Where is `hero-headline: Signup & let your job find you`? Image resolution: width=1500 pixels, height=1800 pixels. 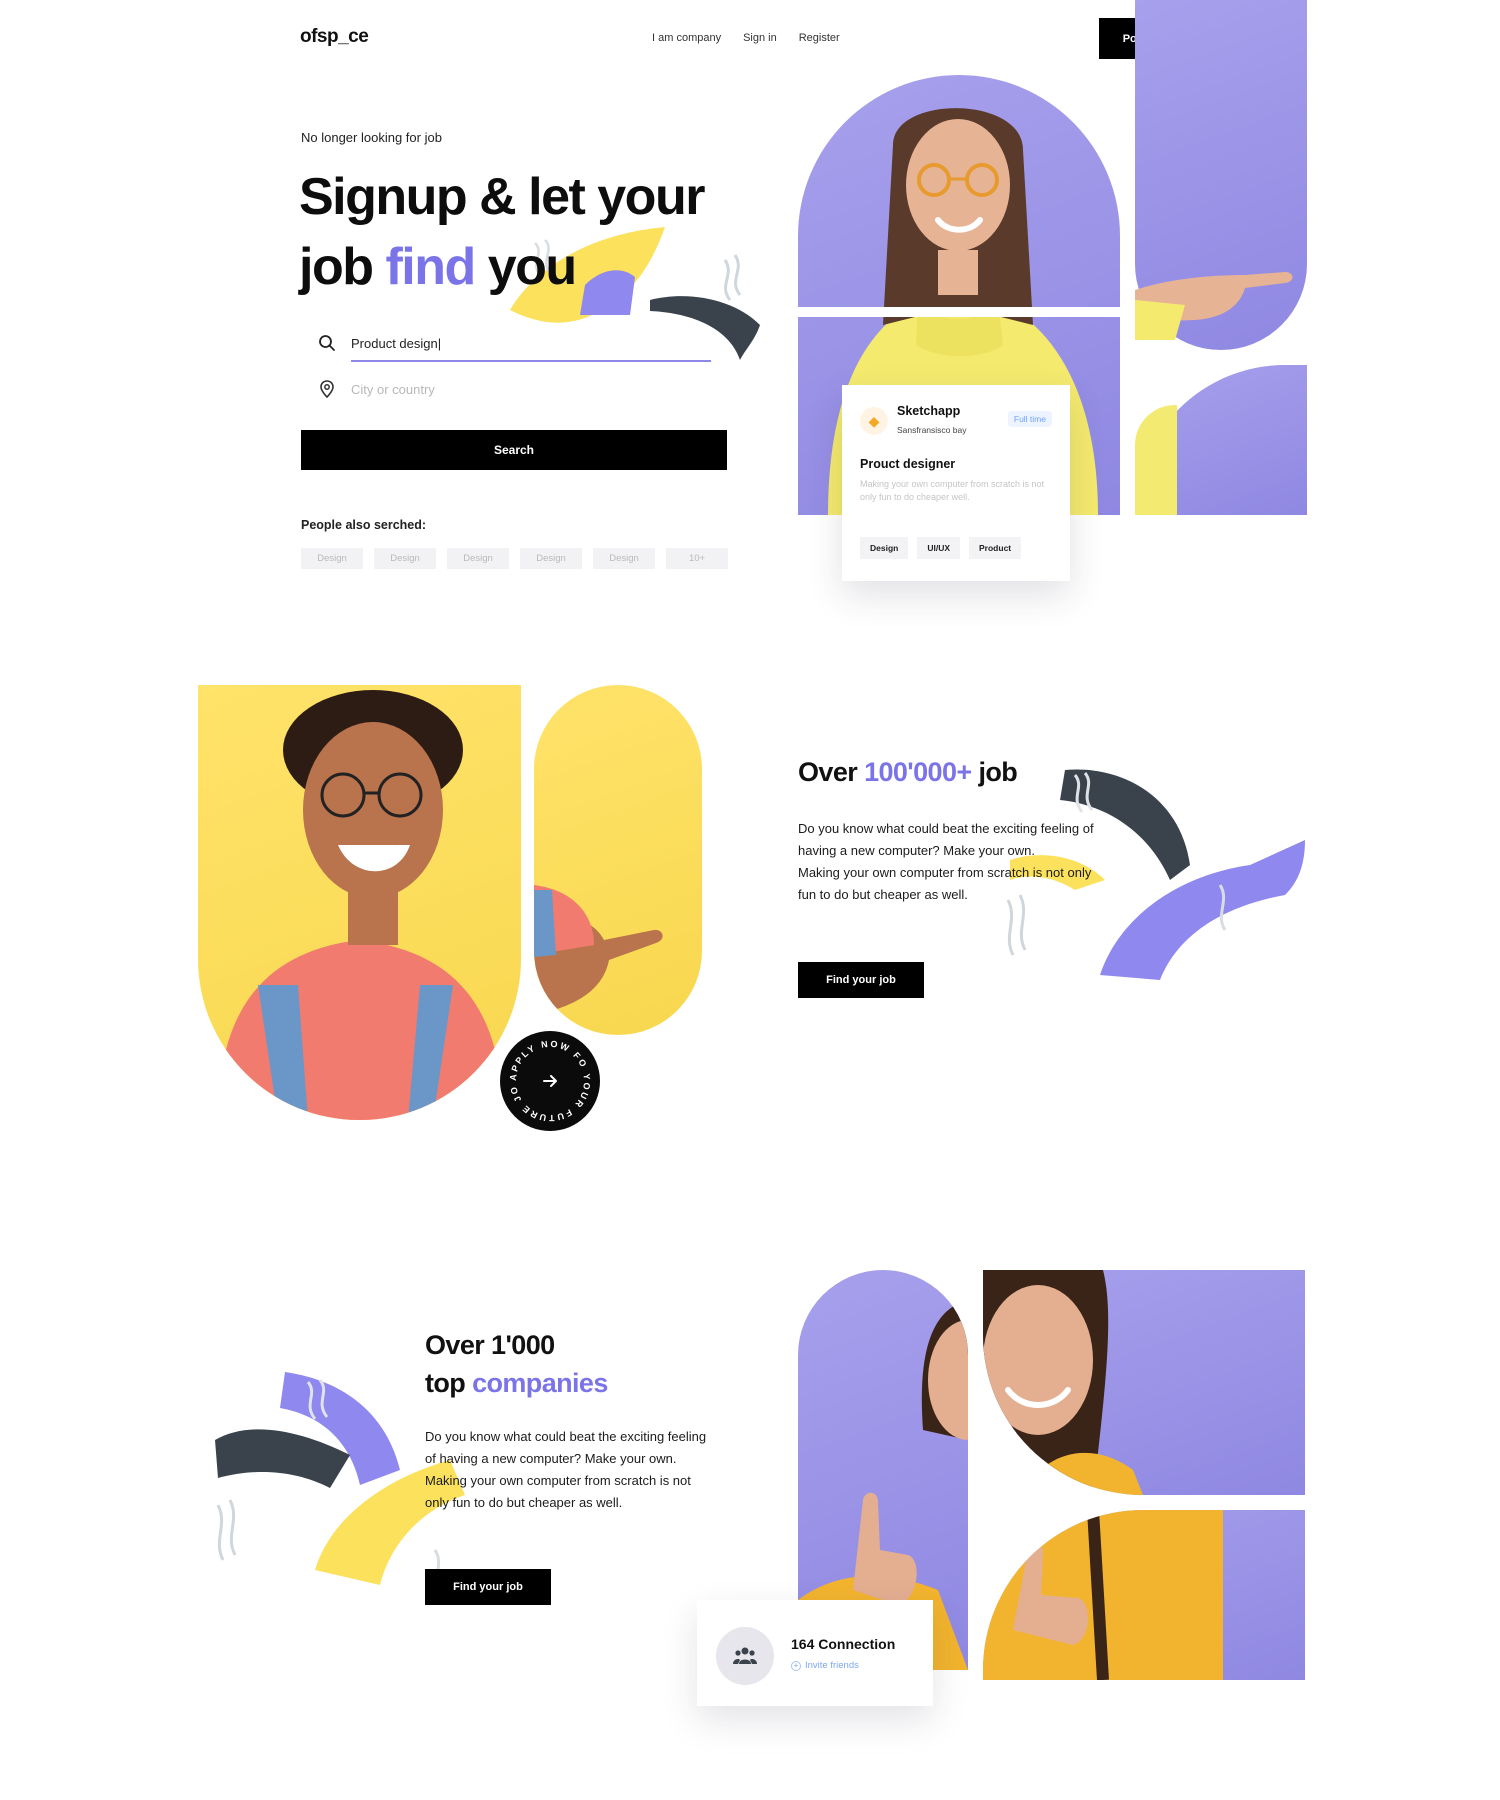
hero-headline: Signup & let your job find you is located at coordinates (502, 232).